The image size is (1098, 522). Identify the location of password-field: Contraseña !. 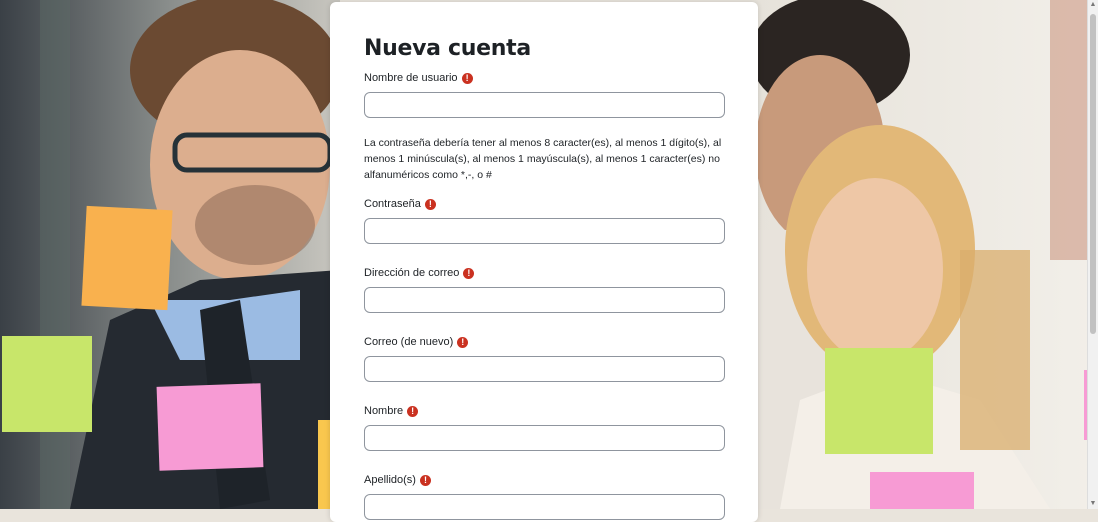
(544, 220).